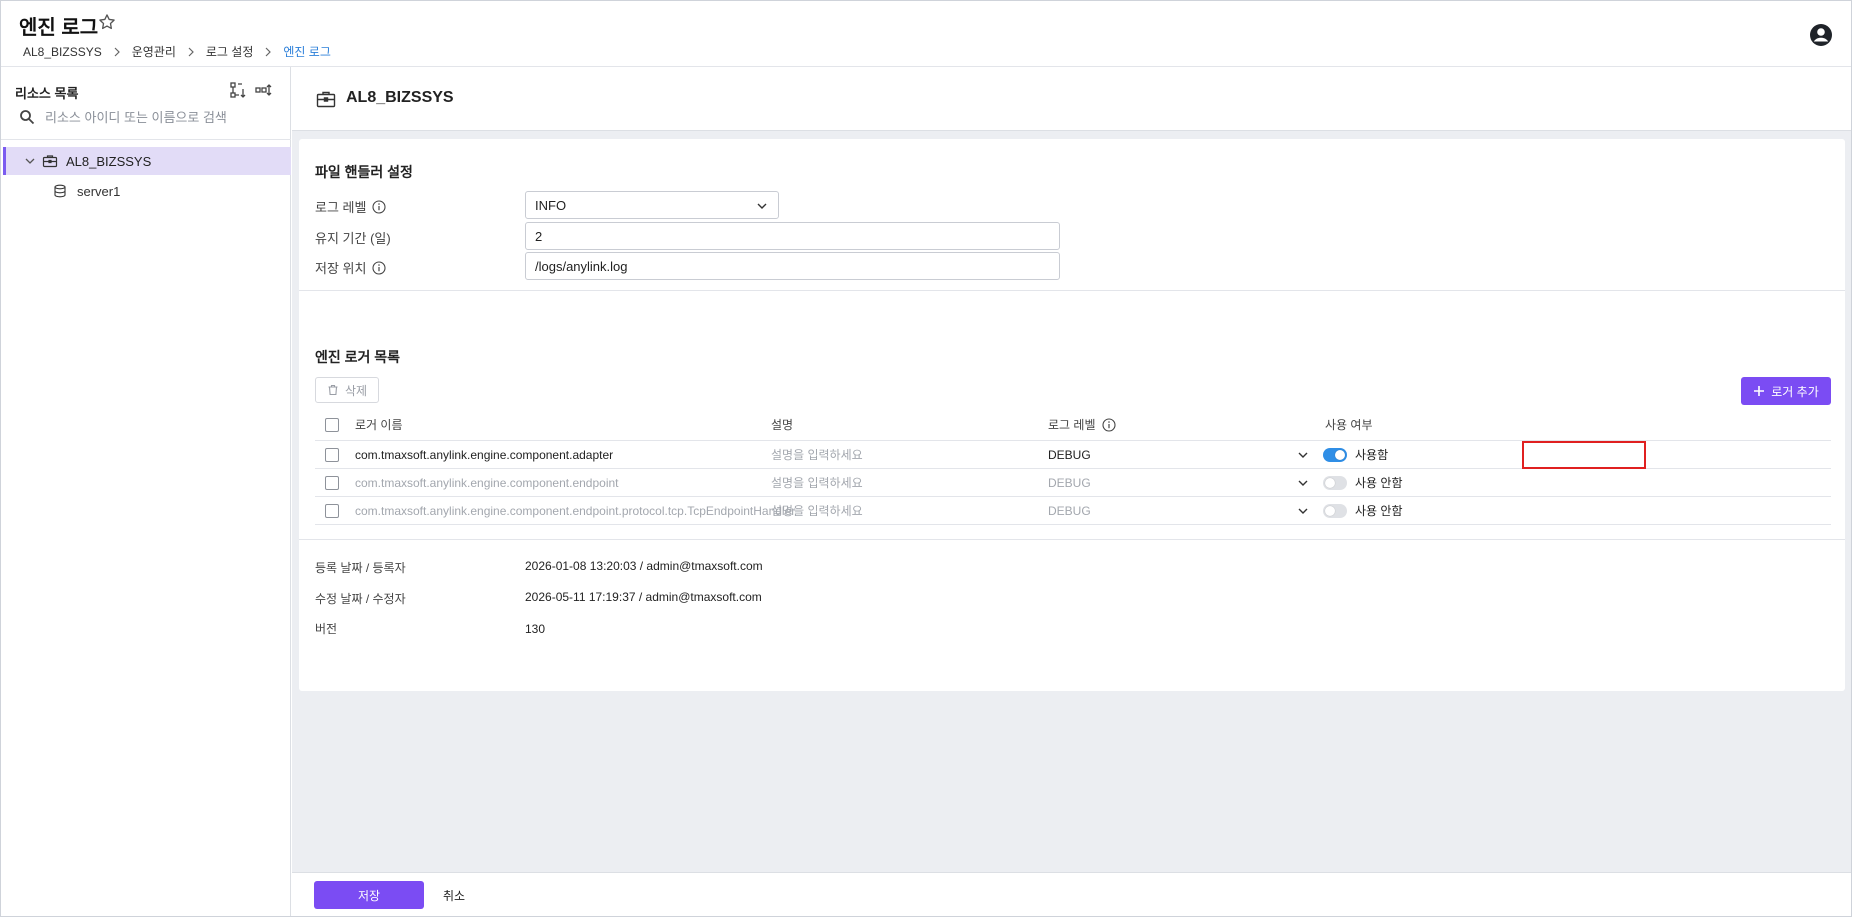 The height and width of the screenshot is (917, 1852). Describe the element at coordinates (238, 90) in the screenshot. I see `tree-expand-icon` at that location.